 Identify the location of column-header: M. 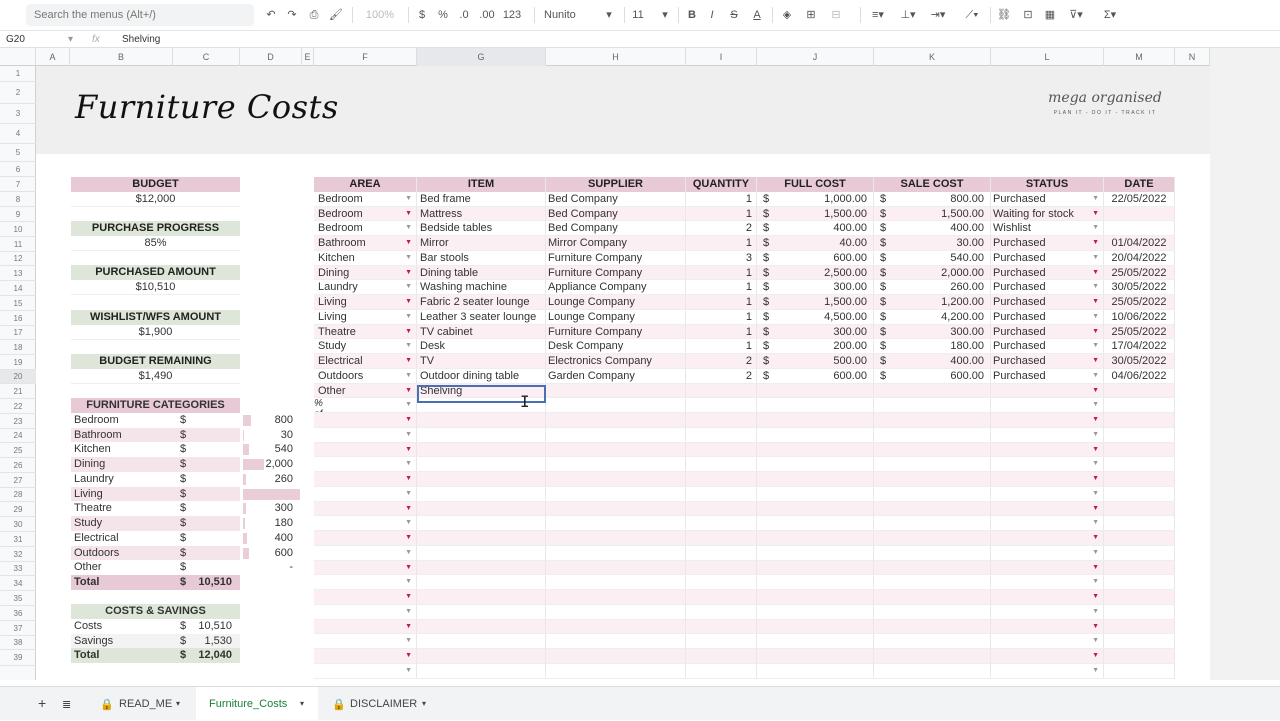
(1139, 57).